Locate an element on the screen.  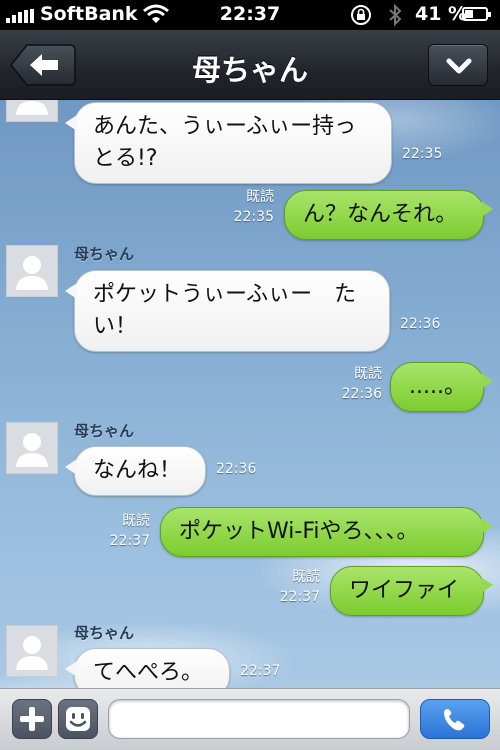
phone-icon is located at coordinates (454, 720).